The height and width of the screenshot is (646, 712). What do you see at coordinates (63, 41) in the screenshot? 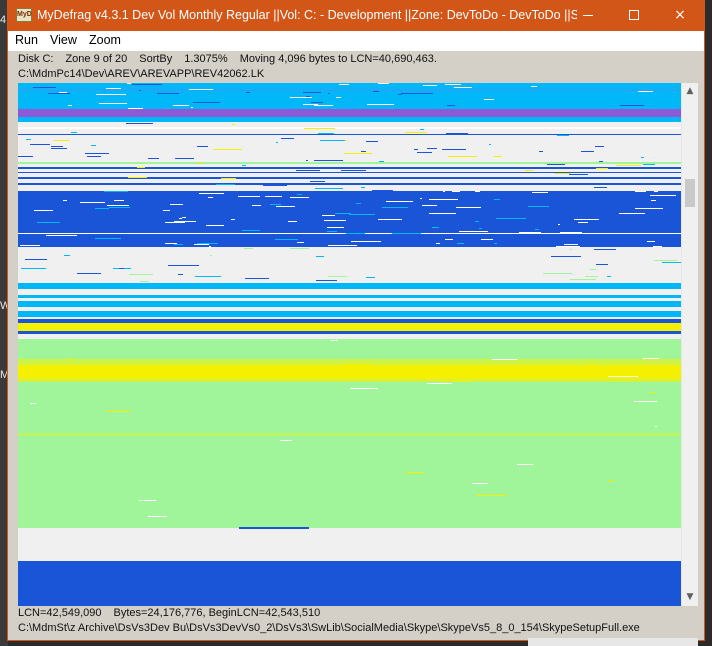
I see `menu-view: View` at bounding box center [63, 41].